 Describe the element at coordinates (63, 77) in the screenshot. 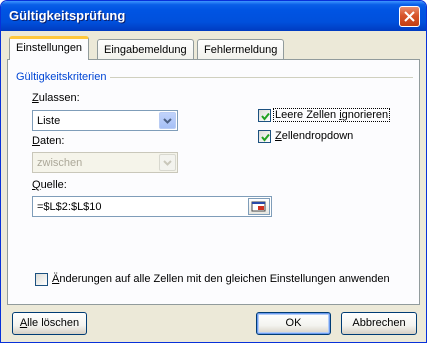

I see `group-label: Gültigkeitskriterien` at that location.